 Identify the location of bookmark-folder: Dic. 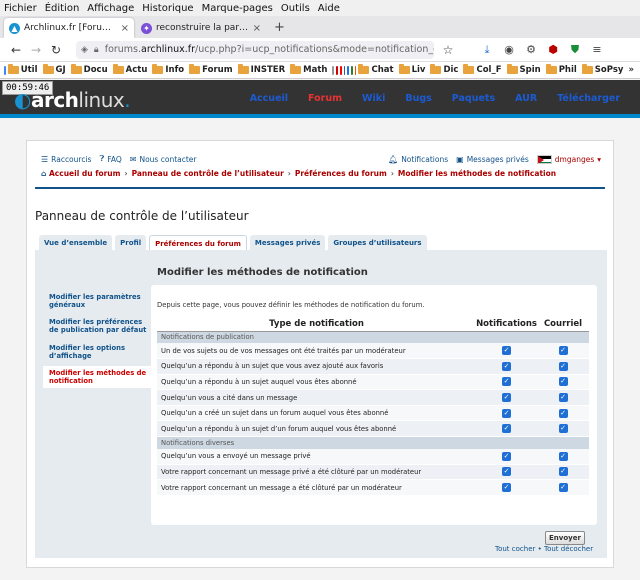
(444, 69).